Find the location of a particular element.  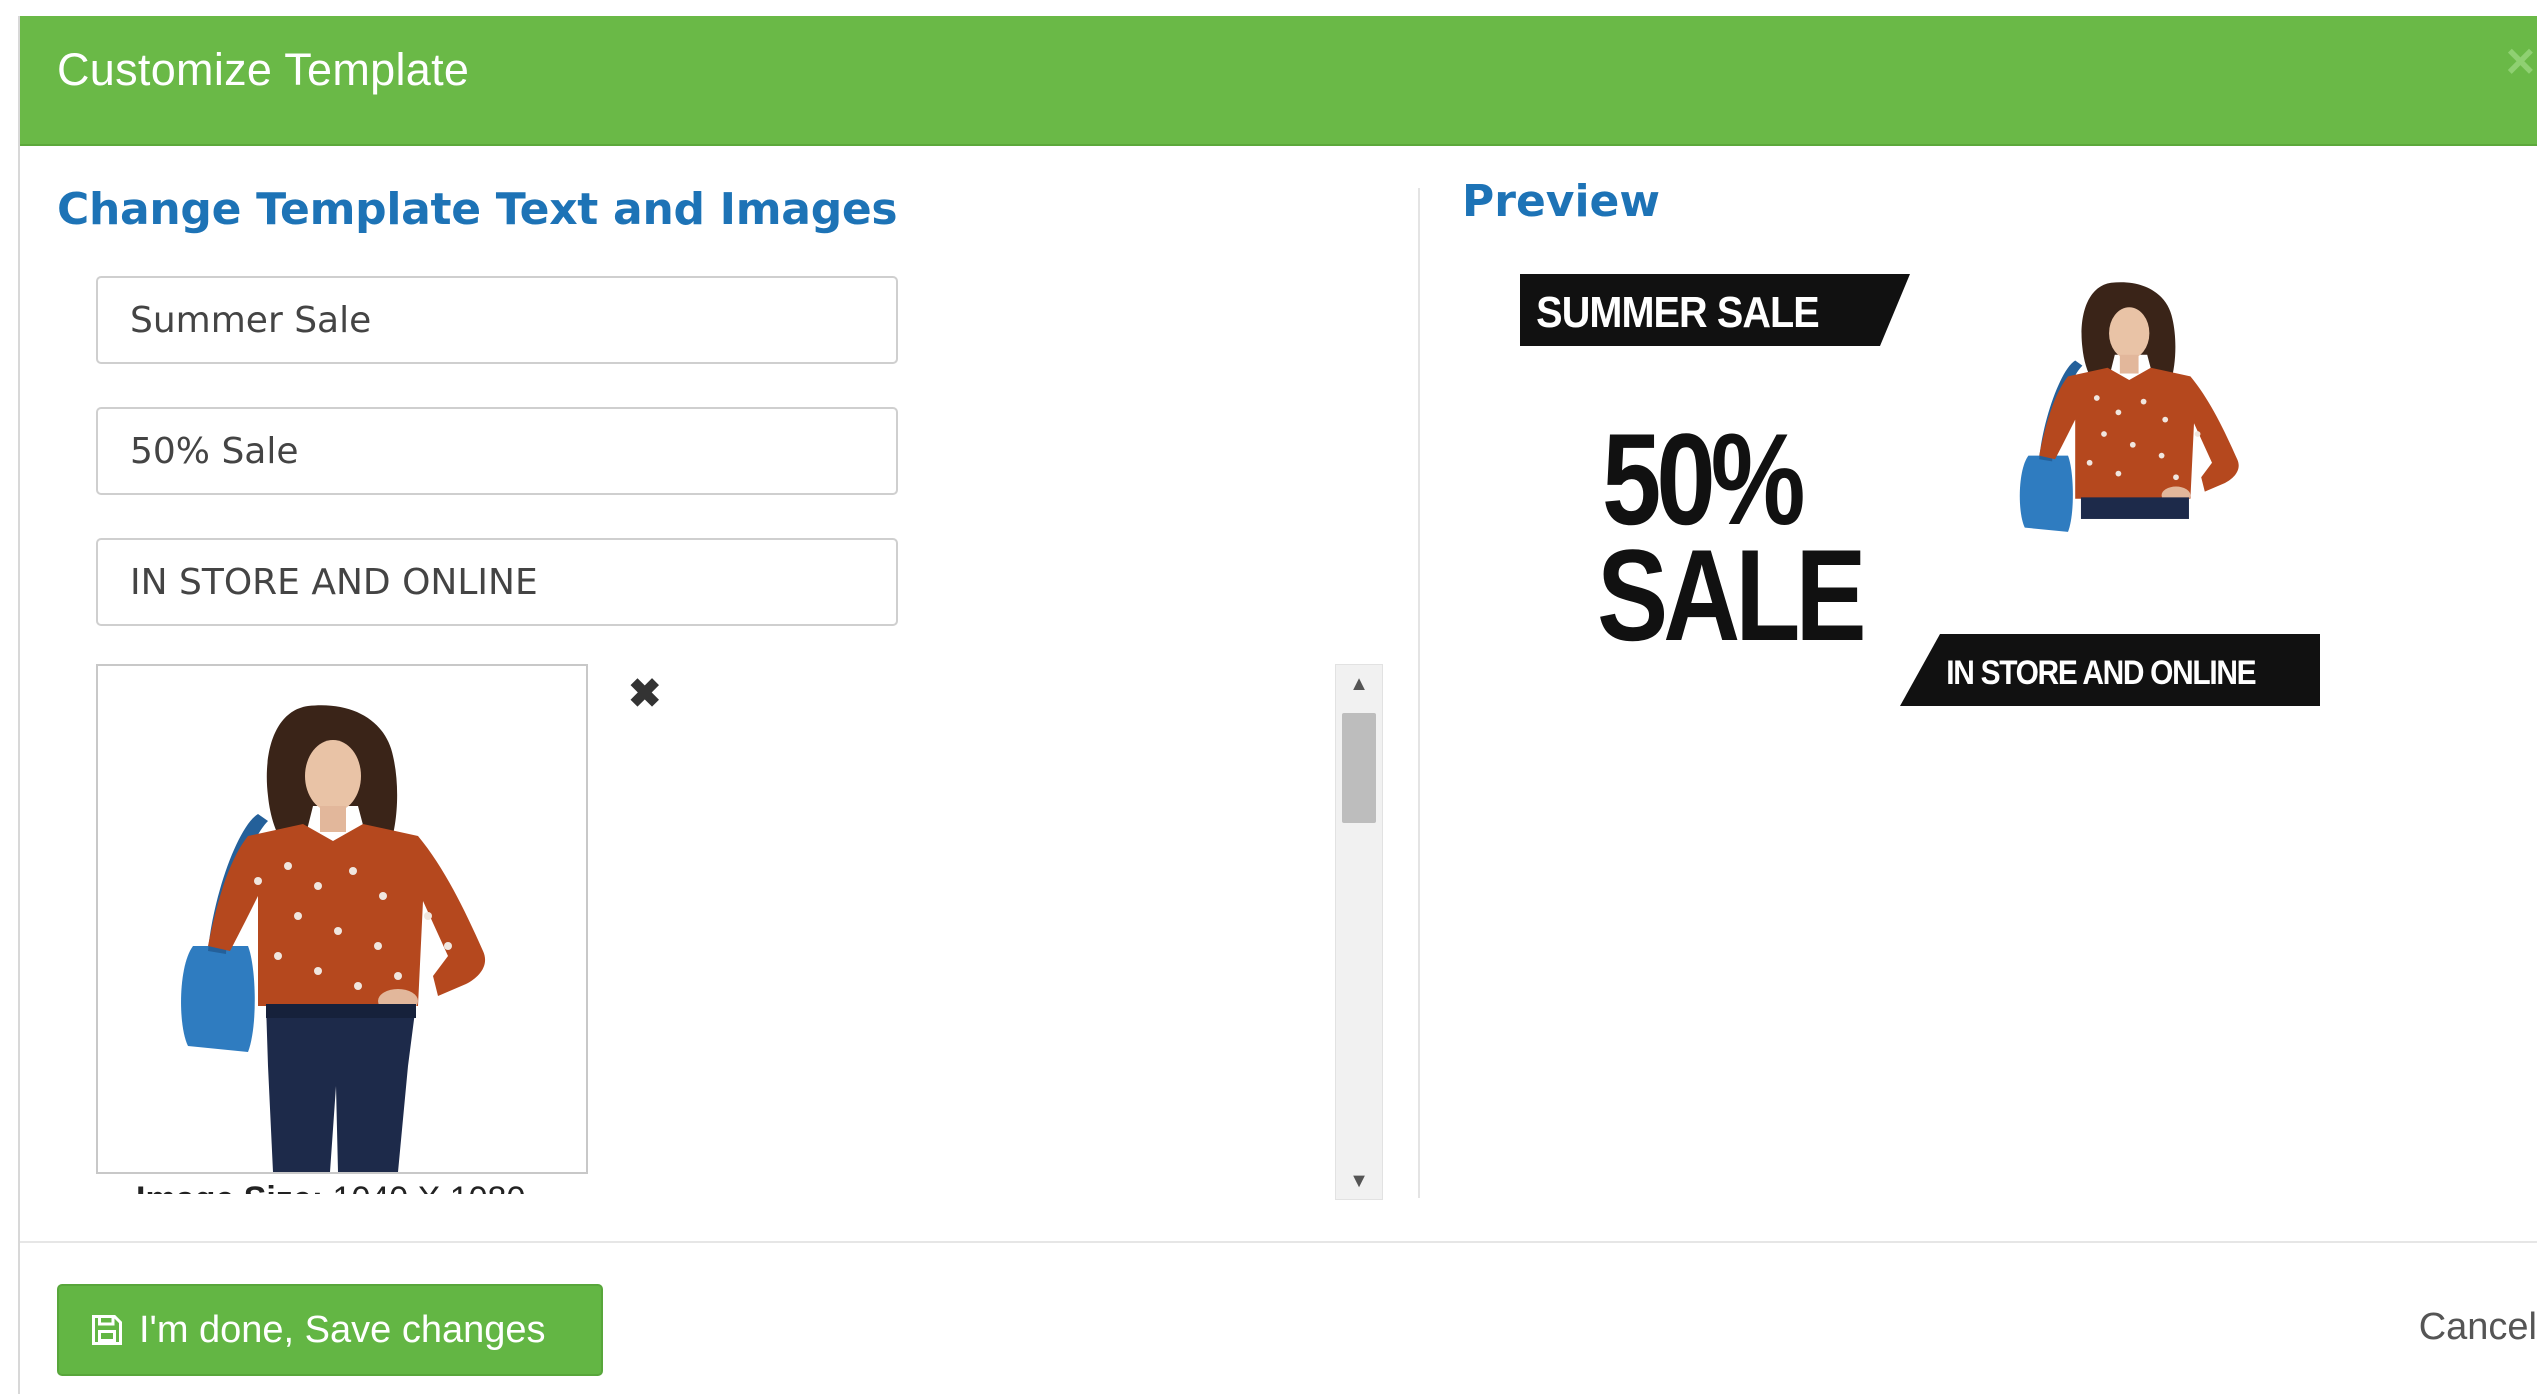

template-preview: SUMMER SALE 50% SALE IN STORE AND ONLINE is located at coordinates (1930, 484).